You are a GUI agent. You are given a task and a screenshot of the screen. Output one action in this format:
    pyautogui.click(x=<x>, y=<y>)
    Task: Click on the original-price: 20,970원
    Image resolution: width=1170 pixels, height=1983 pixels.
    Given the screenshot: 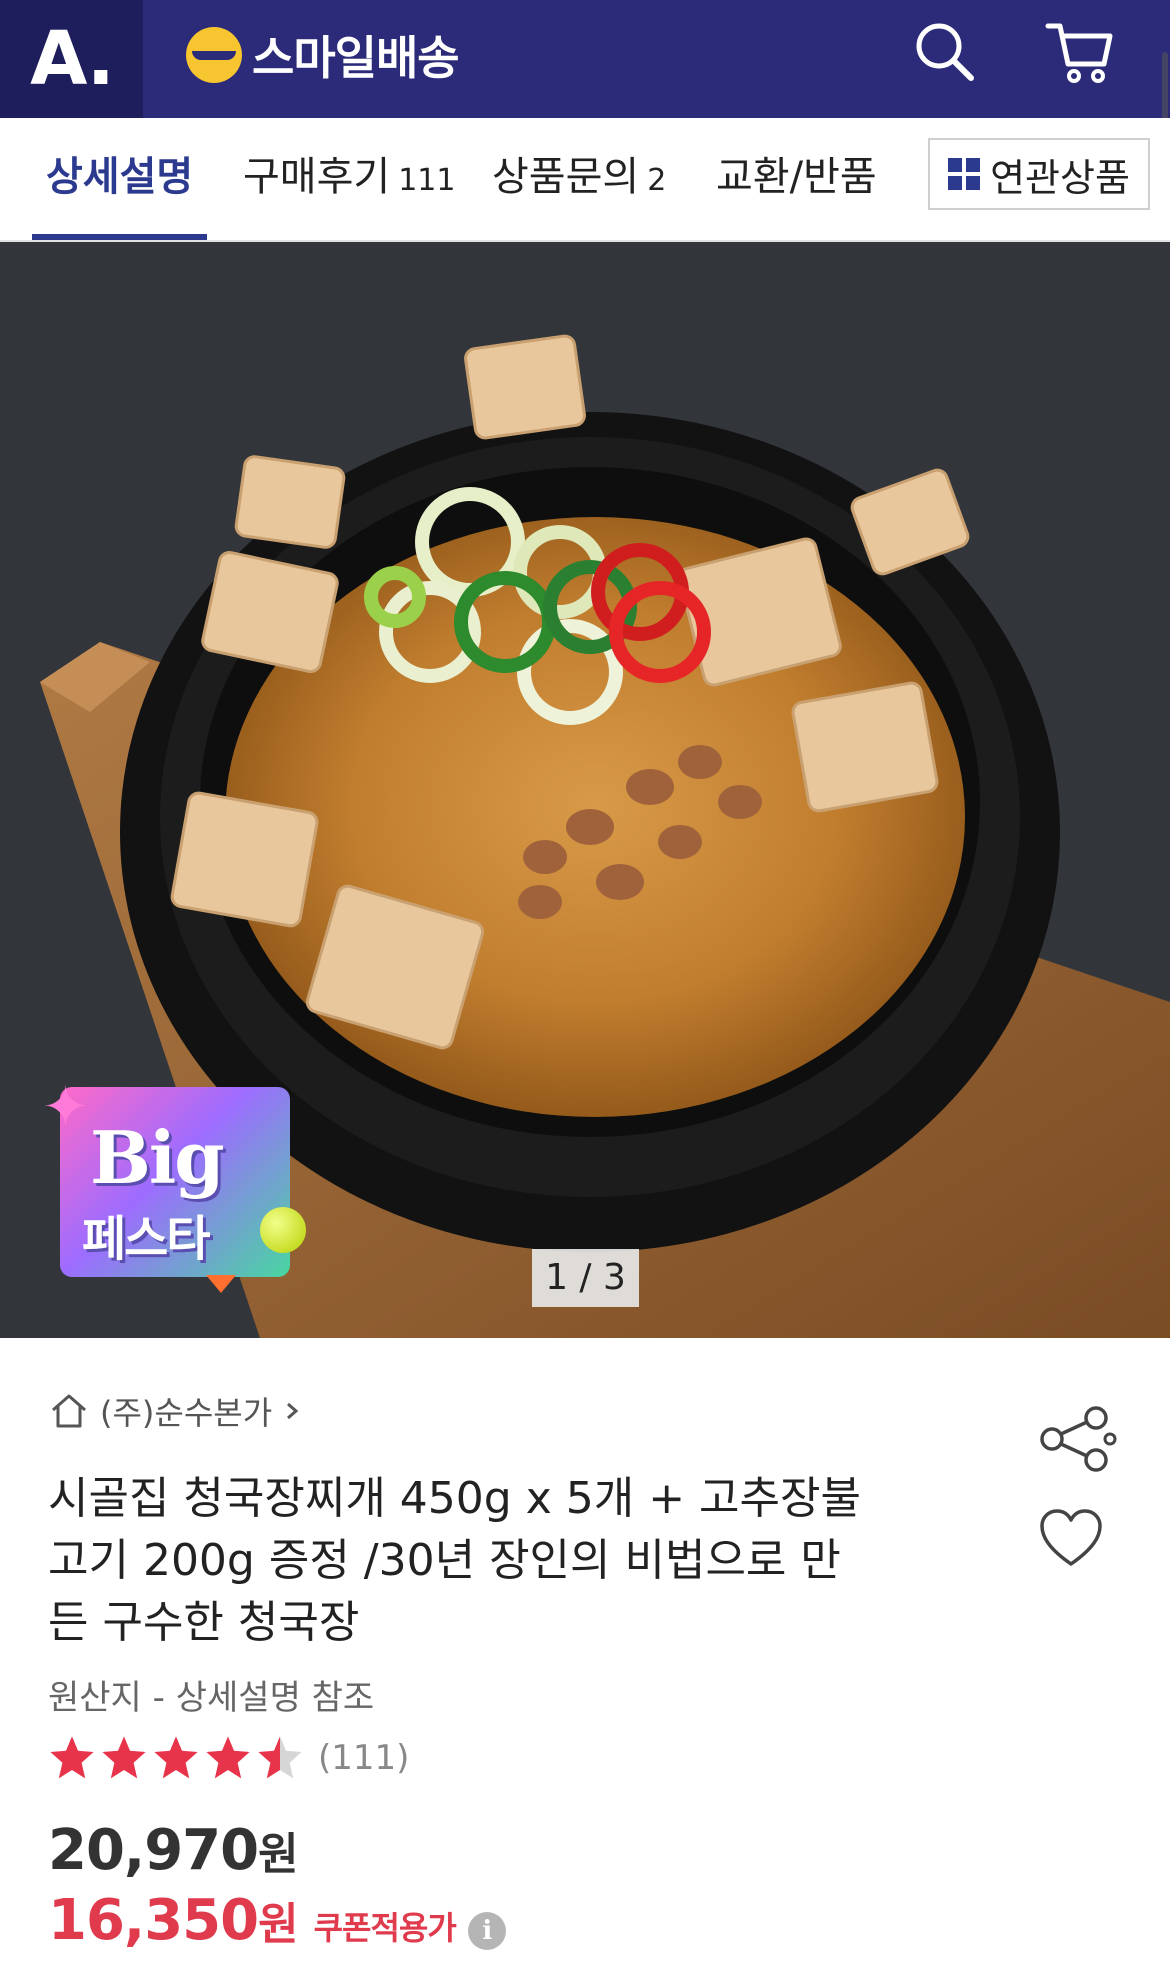 What is the action you would take?
    pyautogui.click(x=173, y=1850)
    